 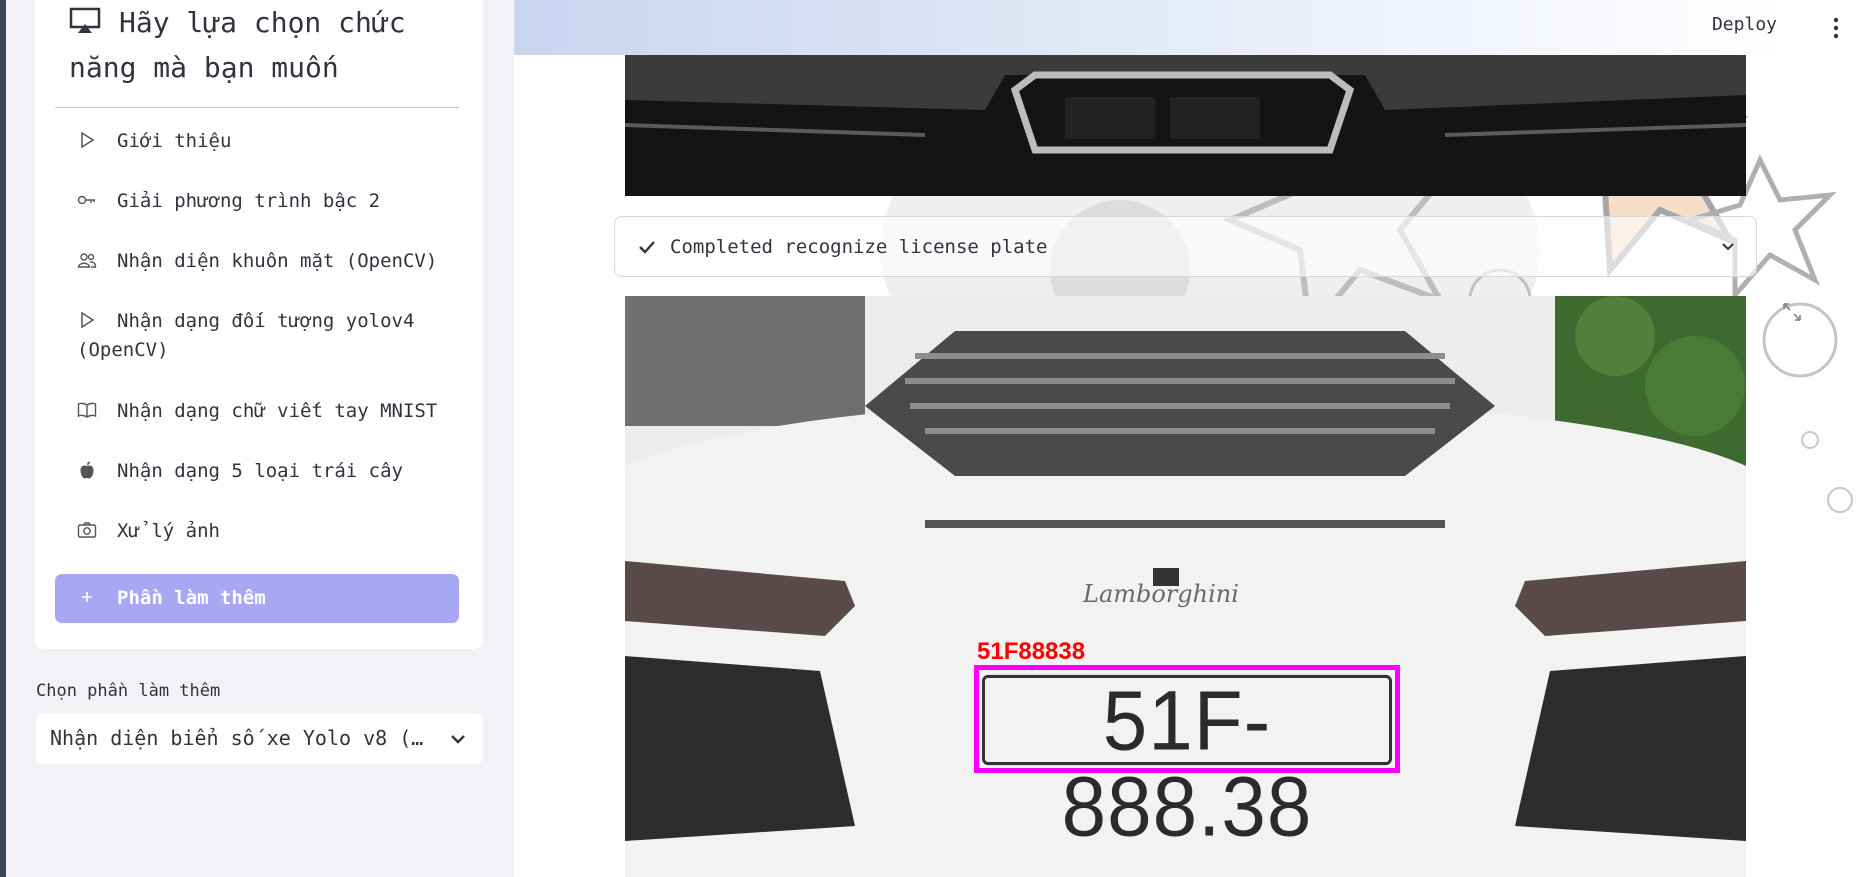 What do you see at coordinates (257, 411) in the screenshot?
I see `menu-item-mnist: Nhận dạng chữ viết tay MNIST` at bounding box center [257, 411].